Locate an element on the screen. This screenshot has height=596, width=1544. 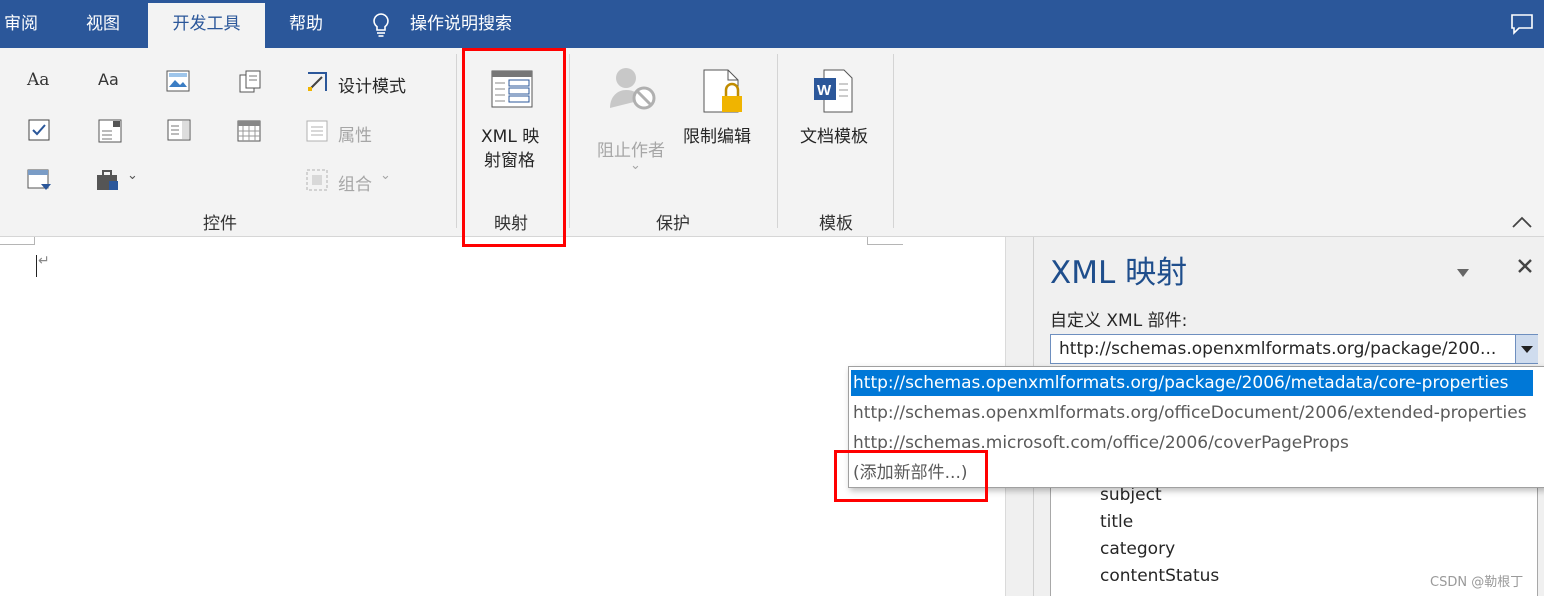
restrict-editing-icon is located at coordinates (724, 94).